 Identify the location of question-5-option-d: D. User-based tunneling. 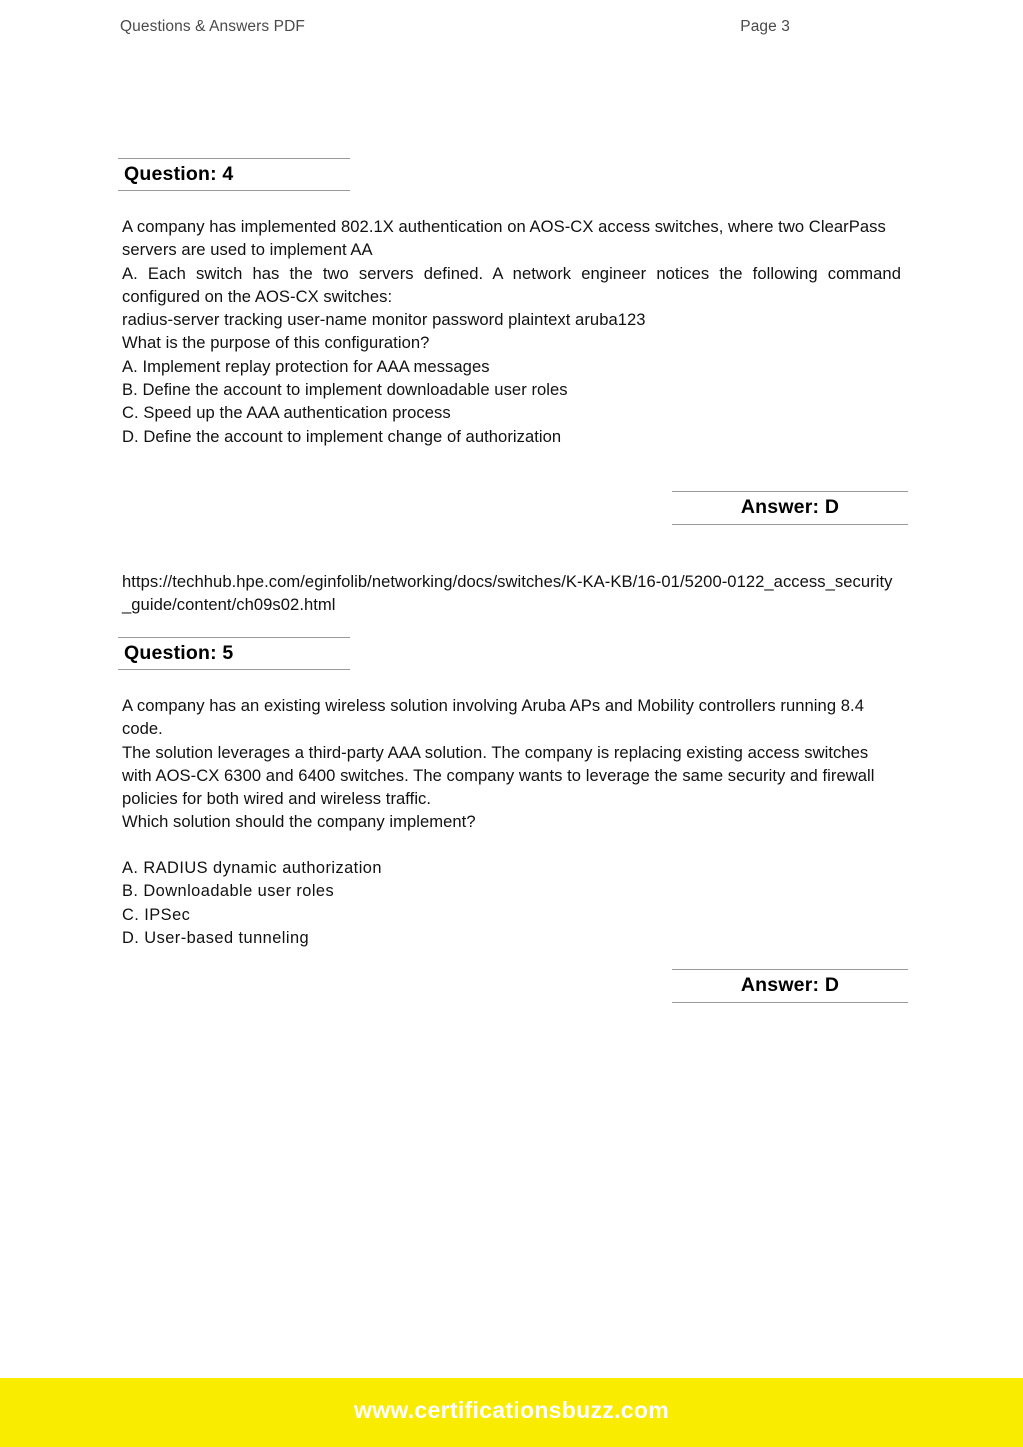
(216, 937).